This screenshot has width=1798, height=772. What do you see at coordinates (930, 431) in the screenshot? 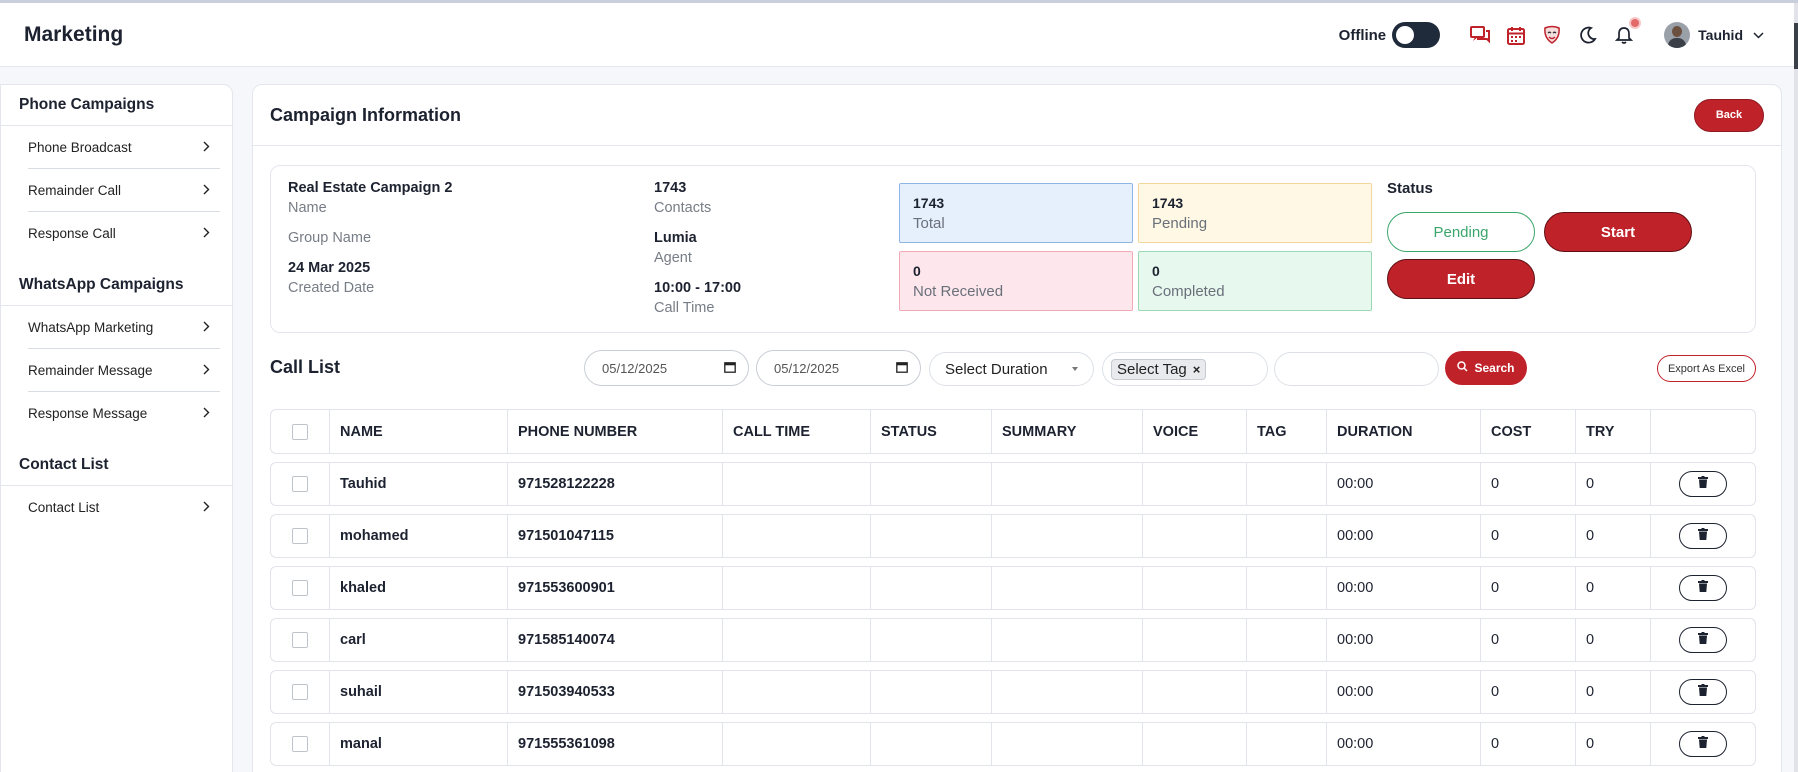
I see `header-status: STATUS` at bounding box center [930, 431].